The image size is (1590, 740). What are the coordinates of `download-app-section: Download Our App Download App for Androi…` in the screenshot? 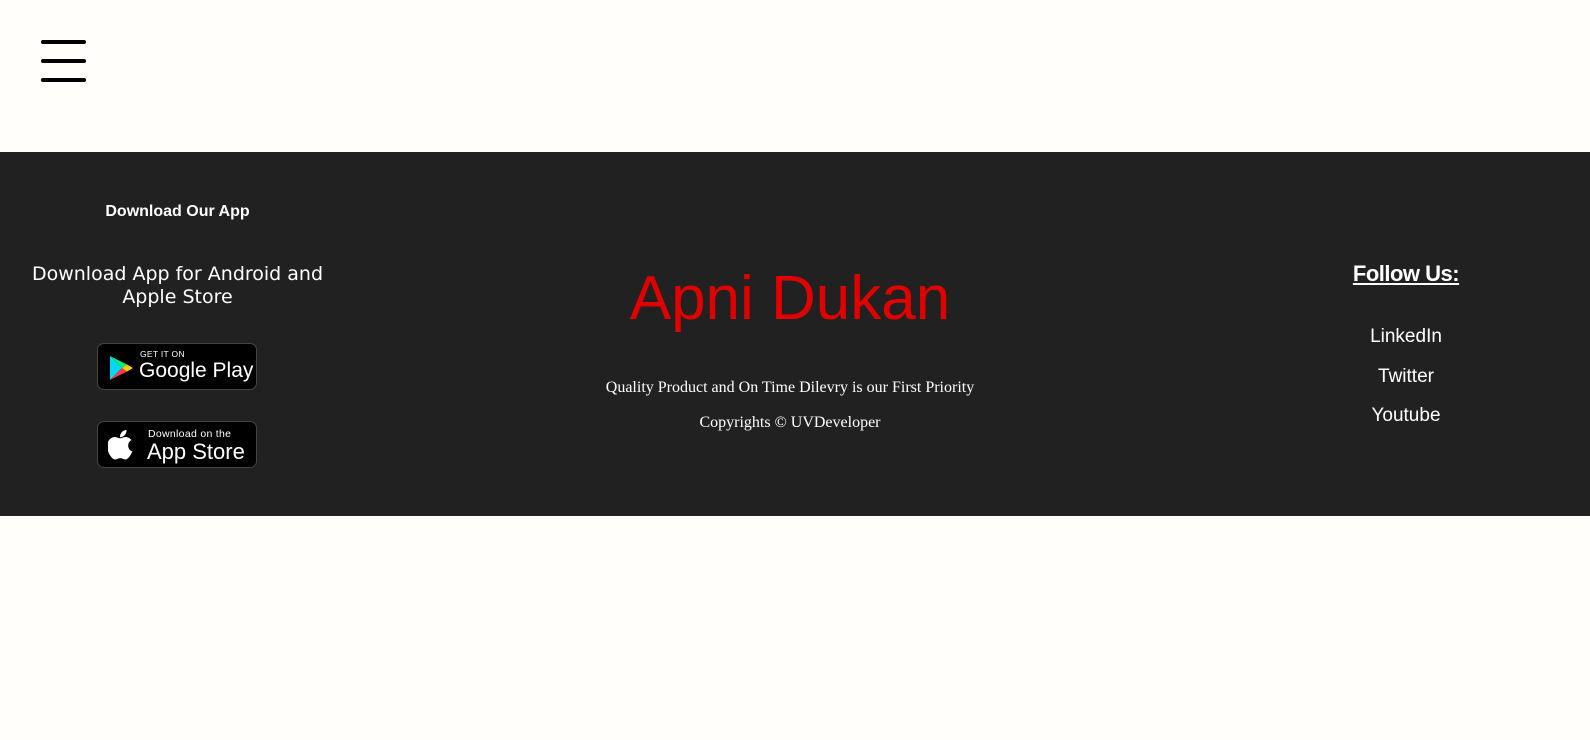 It's located at (177, 334).